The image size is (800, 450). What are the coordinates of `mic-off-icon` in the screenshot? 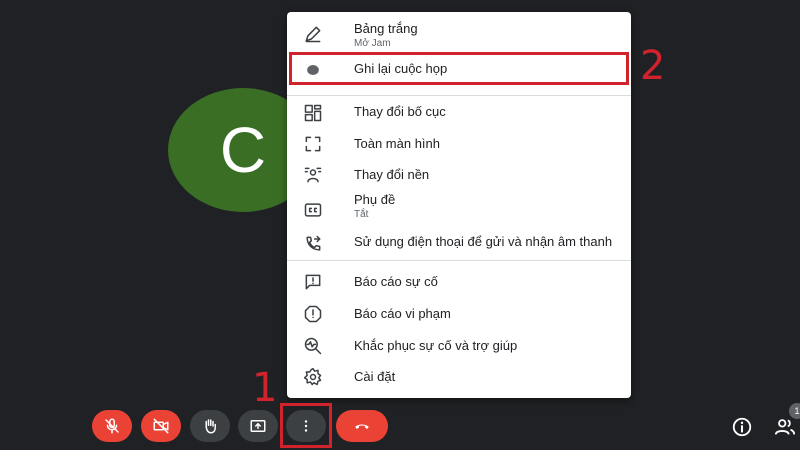 It's located at (112, 426).